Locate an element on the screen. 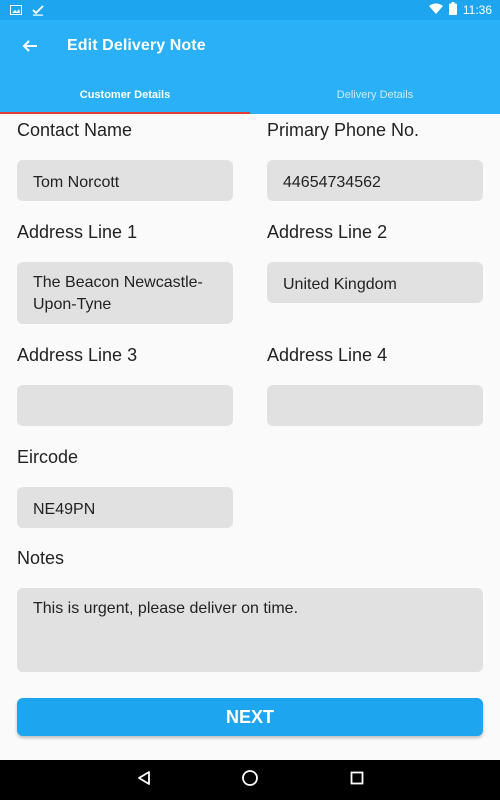 Image resolution: width=500 pixels, height=800 pixels. app-bar: Edit Delivery Note is located at coordinates (250, 48).